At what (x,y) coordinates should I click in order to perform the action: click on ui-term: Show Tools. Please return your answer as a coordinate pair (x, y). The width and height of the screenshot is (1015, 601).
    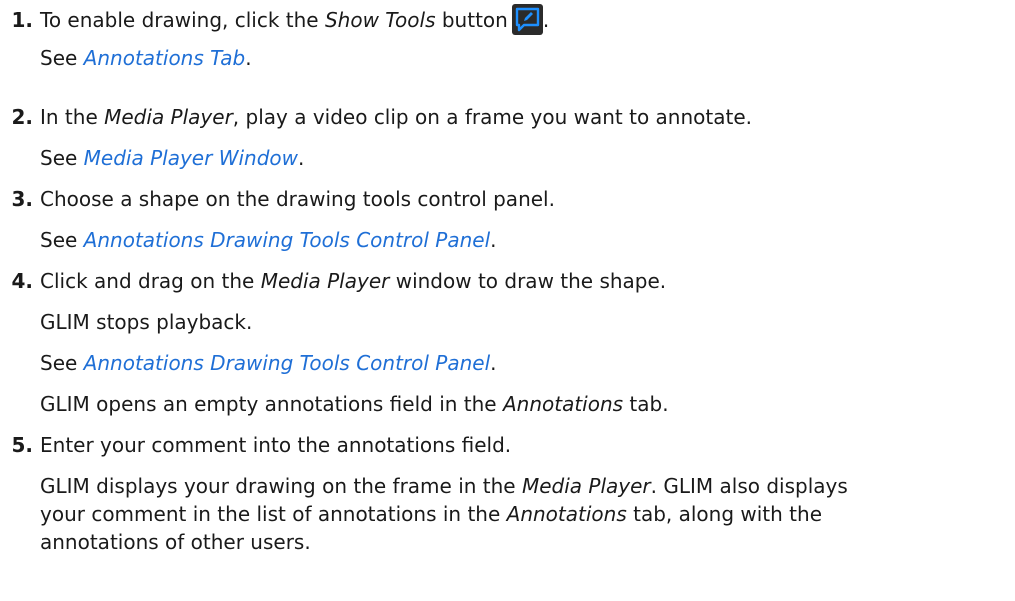
    Looking at the image, I should click on (380, 20).